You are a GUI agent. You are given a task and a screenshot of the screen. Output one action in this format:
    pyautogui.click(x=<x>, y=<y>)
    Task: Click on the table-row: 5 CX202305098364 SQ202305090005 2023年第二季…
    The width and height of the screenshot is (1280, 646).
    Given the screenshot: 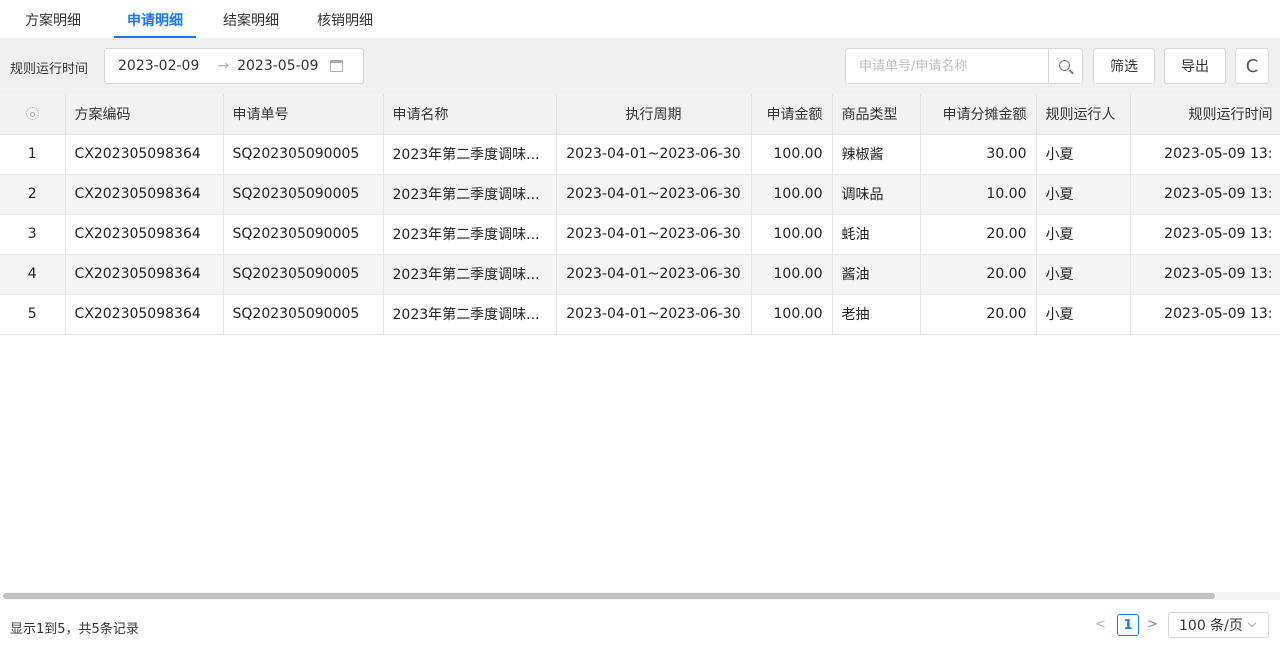 What is the action you would take?
    pyautogui.click(x=640, y=314)
    